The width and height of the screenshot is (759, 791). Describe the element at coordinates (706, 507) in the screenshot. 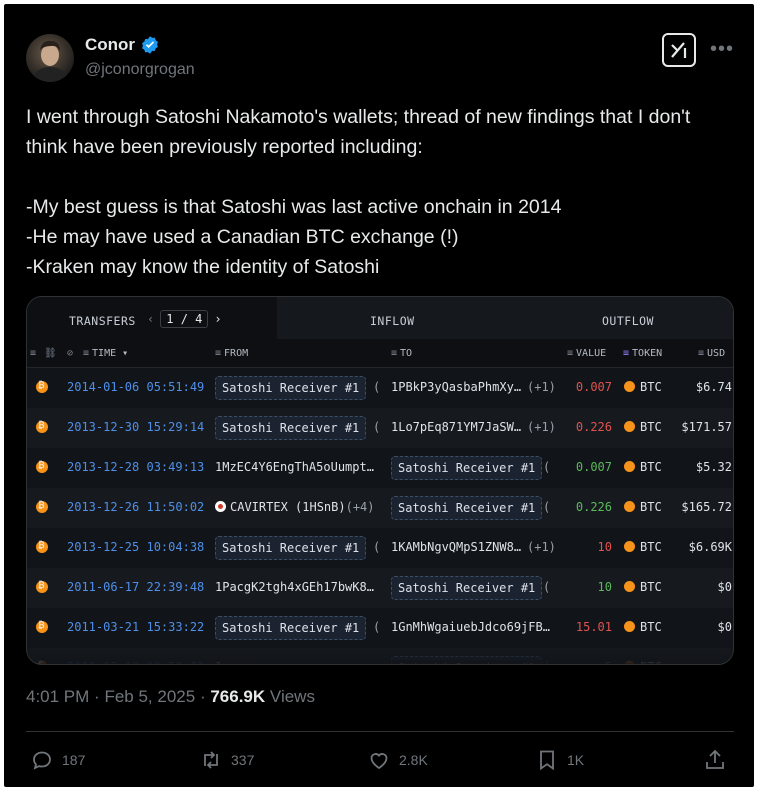

I see `row-usd: $165.72` at that location.